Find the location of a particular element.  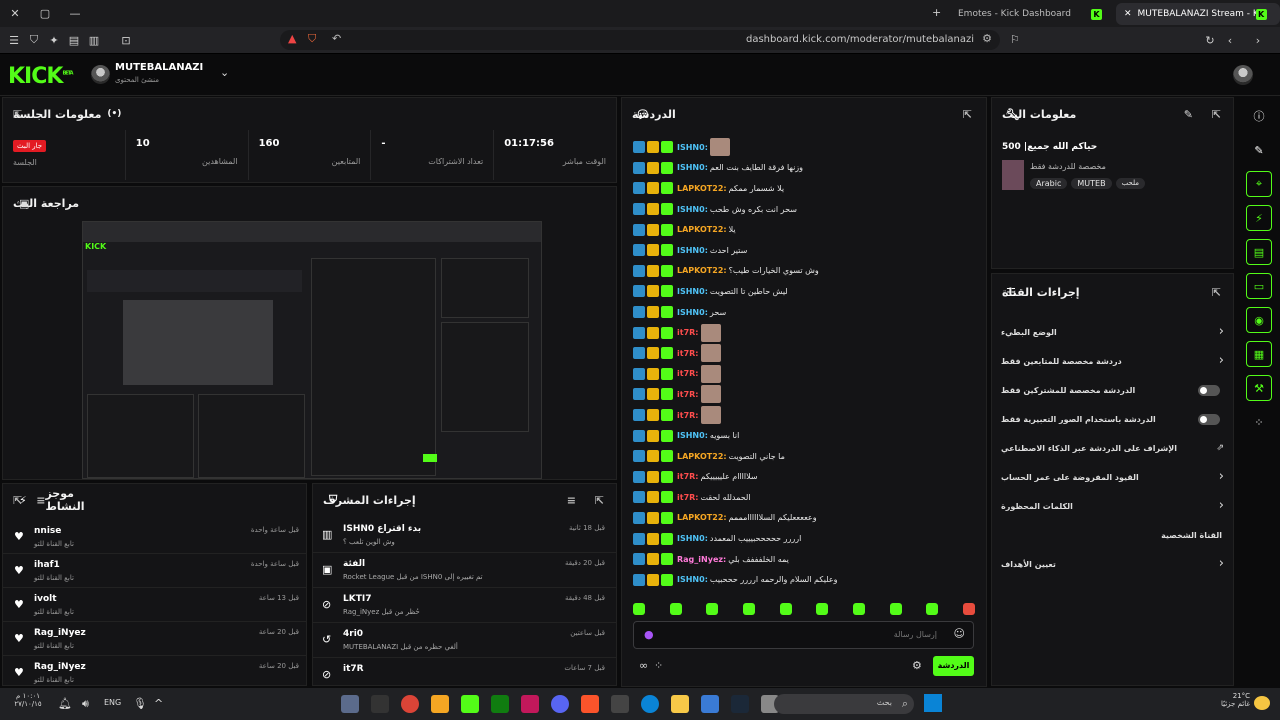

back-icon: ‹ is located at coordinates (1230, 40).